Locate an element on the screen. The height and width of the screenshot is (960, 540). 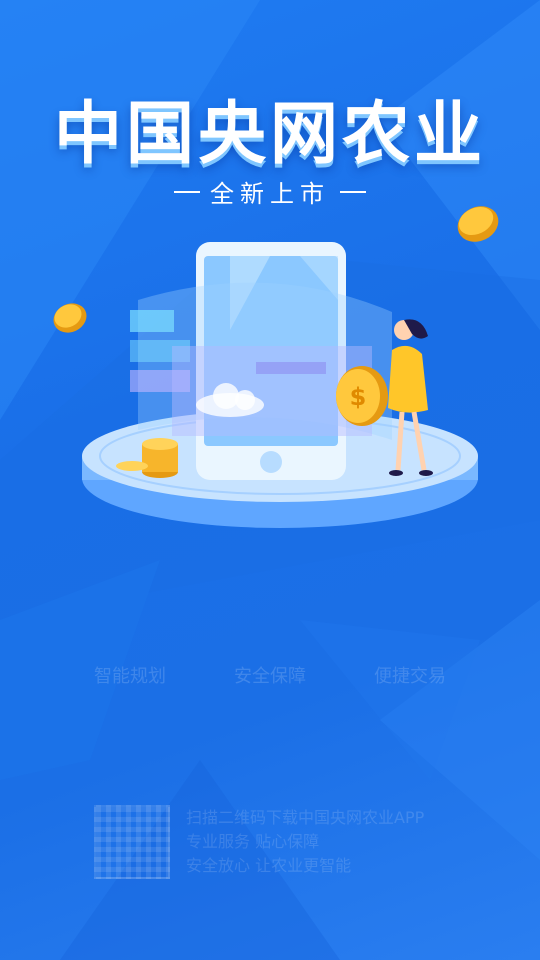
feature-item: 智能规划 is located at coordinates (130, 676).